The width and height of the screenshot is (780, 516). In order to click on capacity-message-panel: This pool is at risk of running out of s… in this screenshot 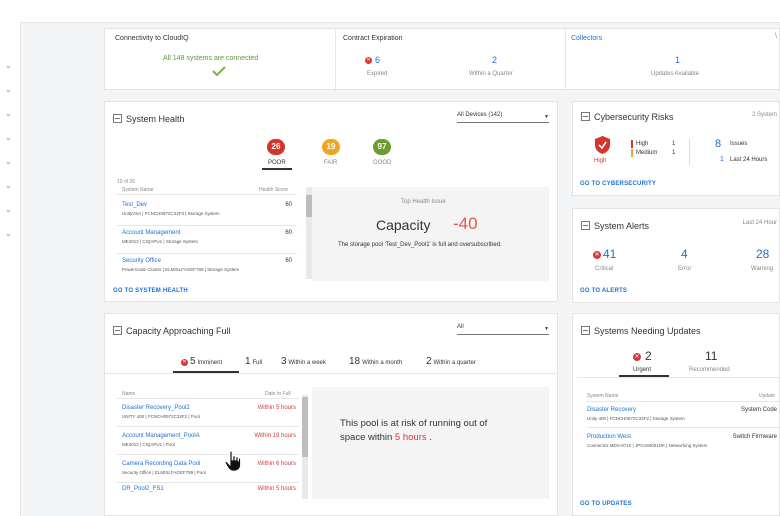, I will do `click(430, 443)`.